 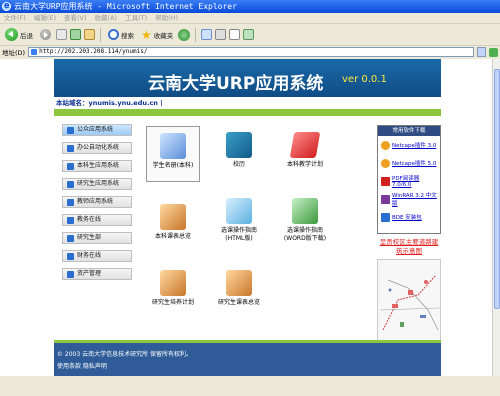 I want to click on nav-item-label: 办公自动化系统, so click(x=98, y=147).